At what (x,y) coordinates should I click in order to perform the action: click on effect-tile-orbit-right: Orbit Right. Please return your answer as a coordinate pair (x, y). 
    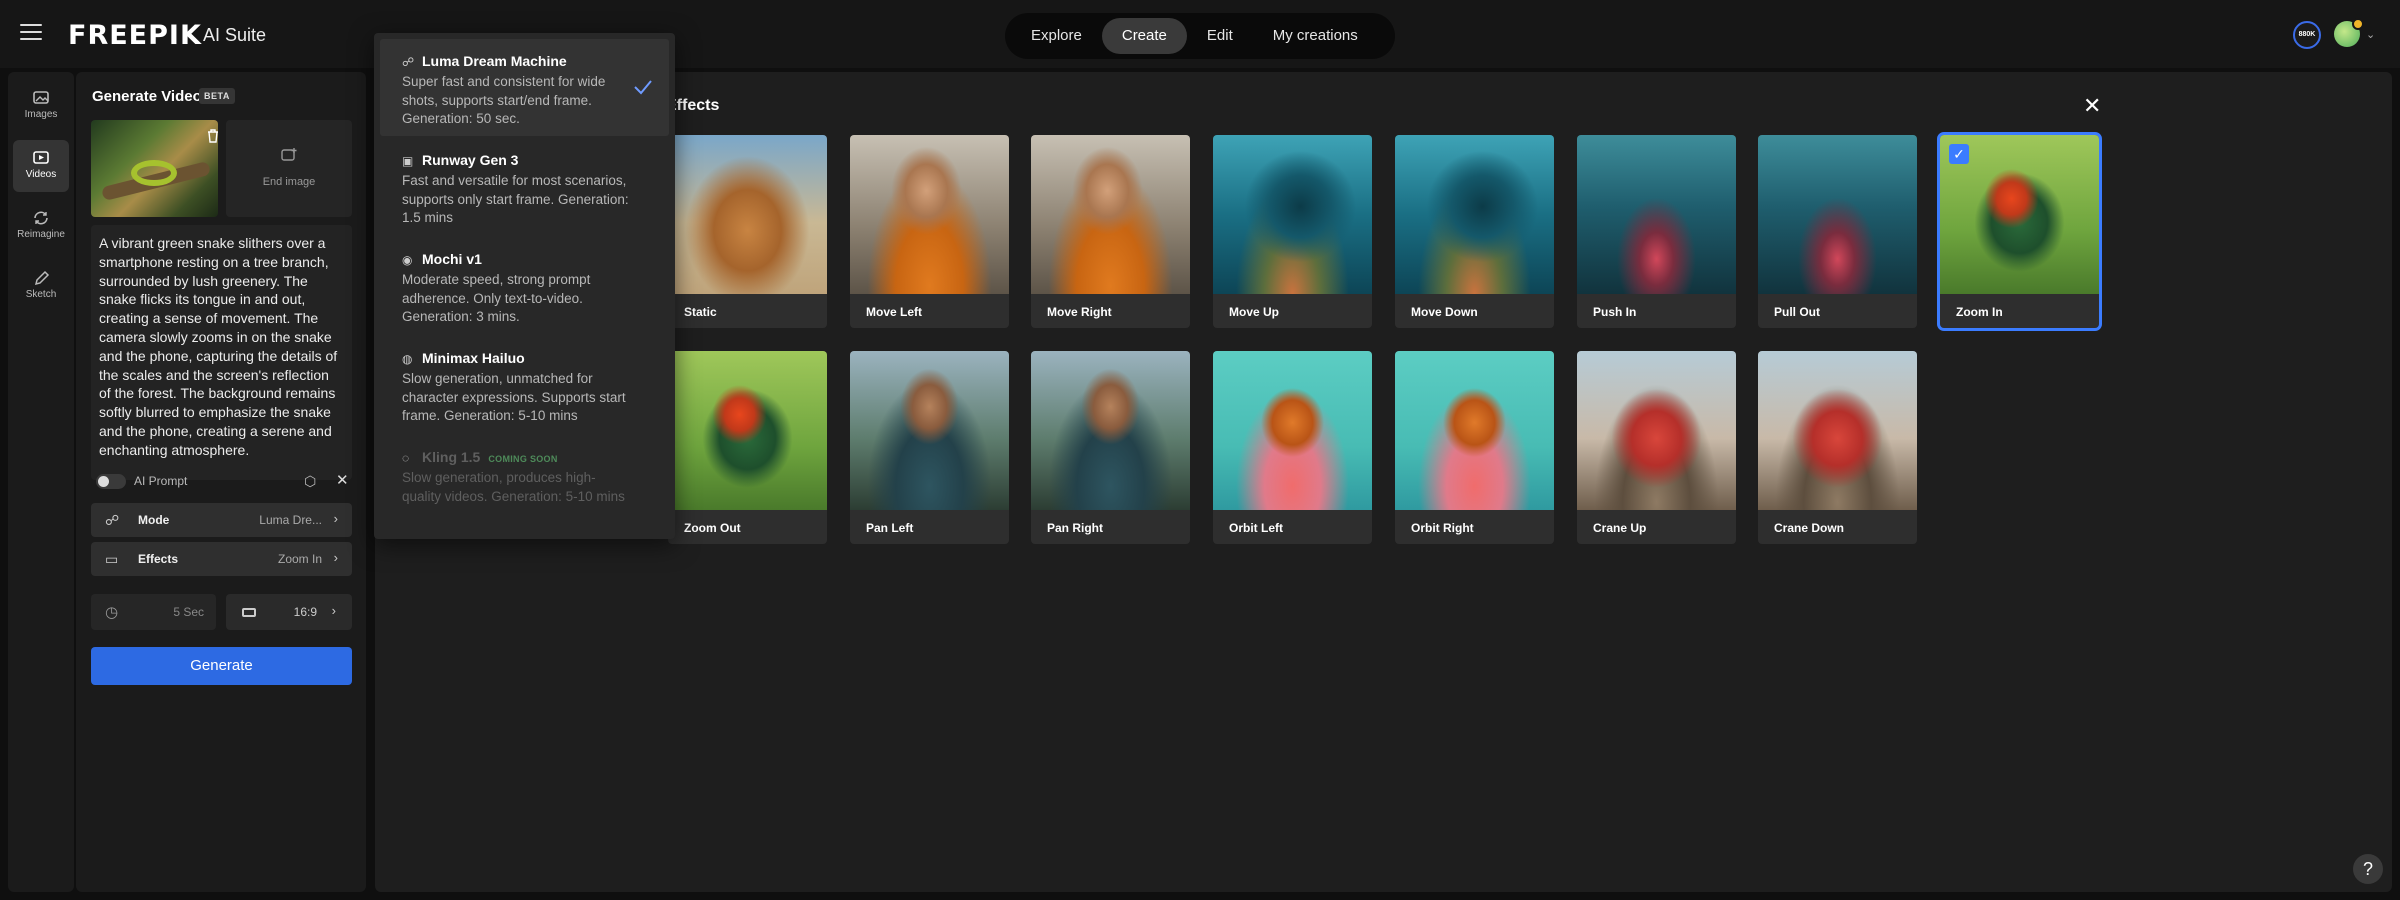
    Looking at the image, I should click on (1474, 447).